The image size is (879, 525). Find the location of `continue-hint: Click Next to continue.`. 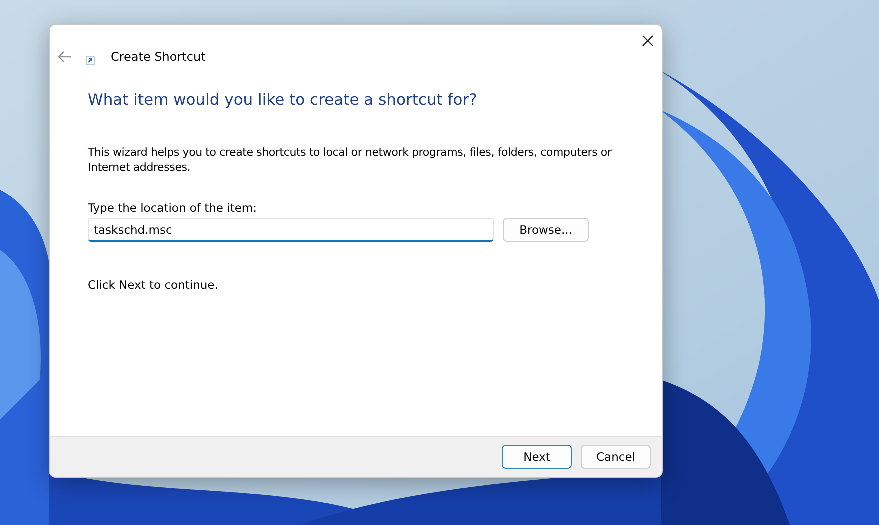

continue-hint: Click Next to continue. is located at coordinates (154, 285).